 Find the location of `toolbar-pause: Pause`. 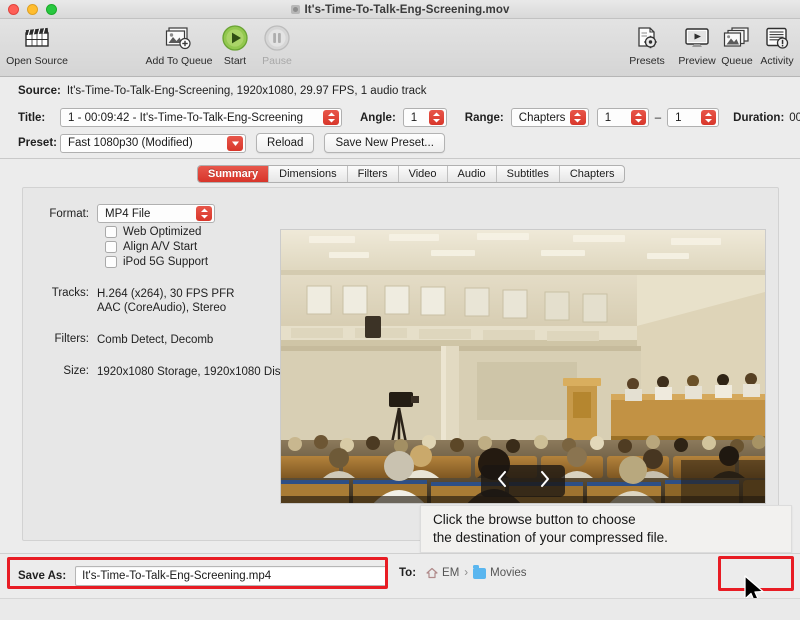

toolbar-pause: Pause is located at coordinates (277, 44).